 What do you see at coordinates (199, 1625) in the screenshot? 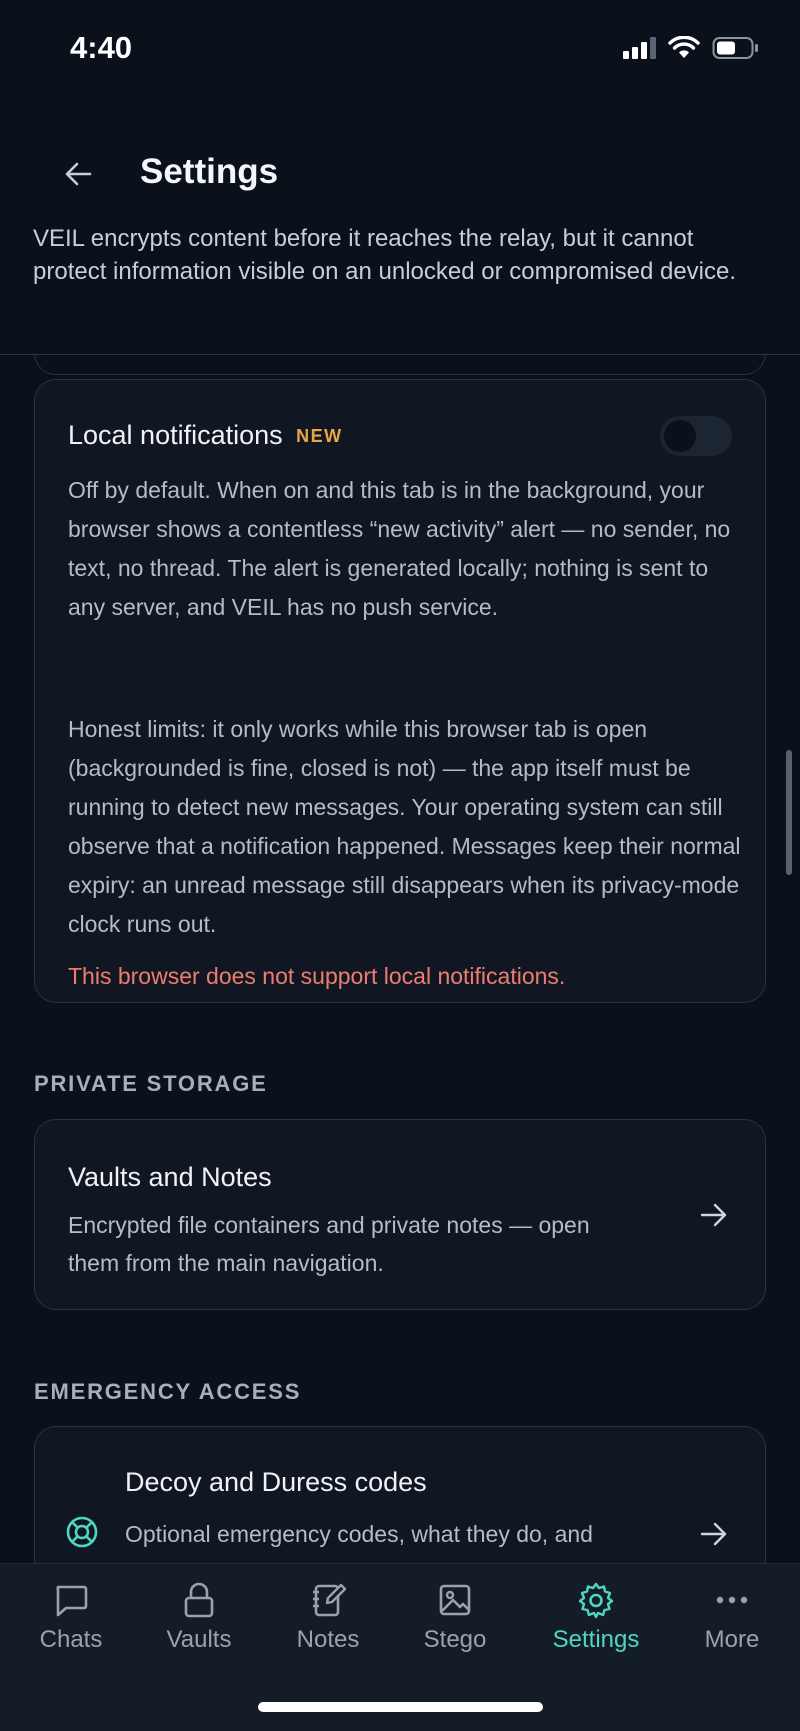
I see `nav-item-vaults: Vaults` at bounding box center [199, 1625].